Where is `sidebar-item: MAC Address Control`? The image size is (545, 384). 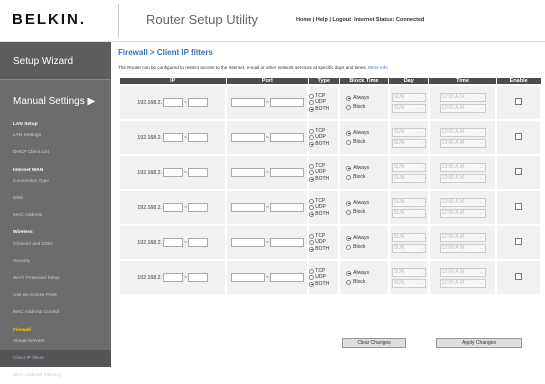
sidebar-item: MAC Address Control is located at coordinates (55, 312).